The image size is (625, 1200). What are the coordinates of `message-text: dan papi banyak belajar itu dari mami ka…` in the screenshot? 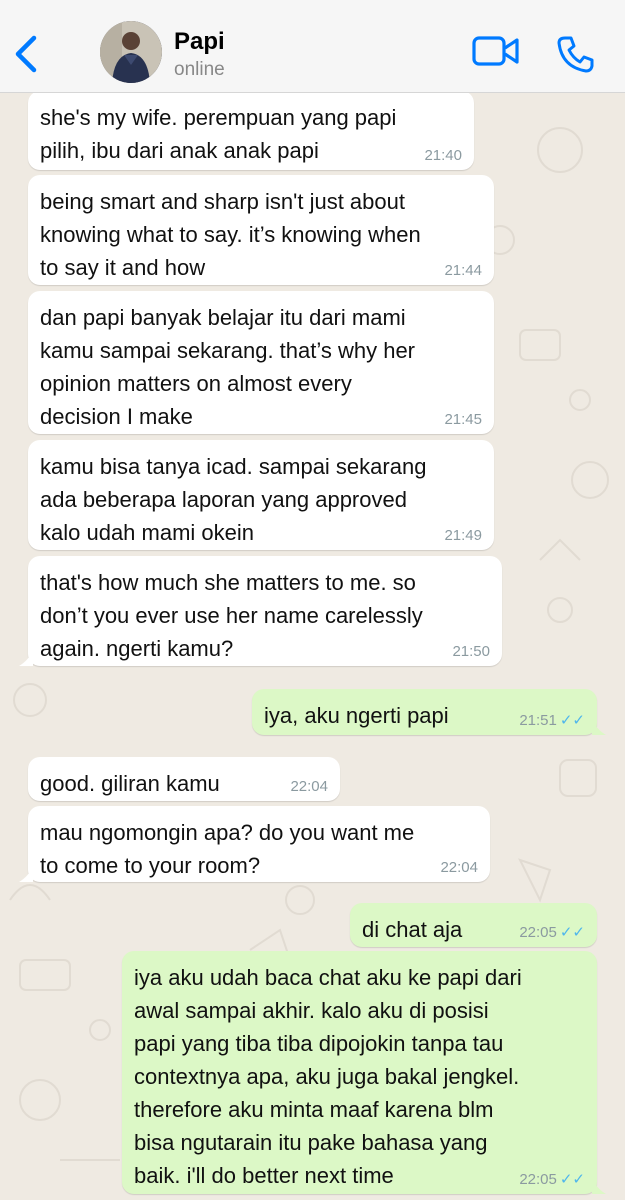 It's located at (227, 367).